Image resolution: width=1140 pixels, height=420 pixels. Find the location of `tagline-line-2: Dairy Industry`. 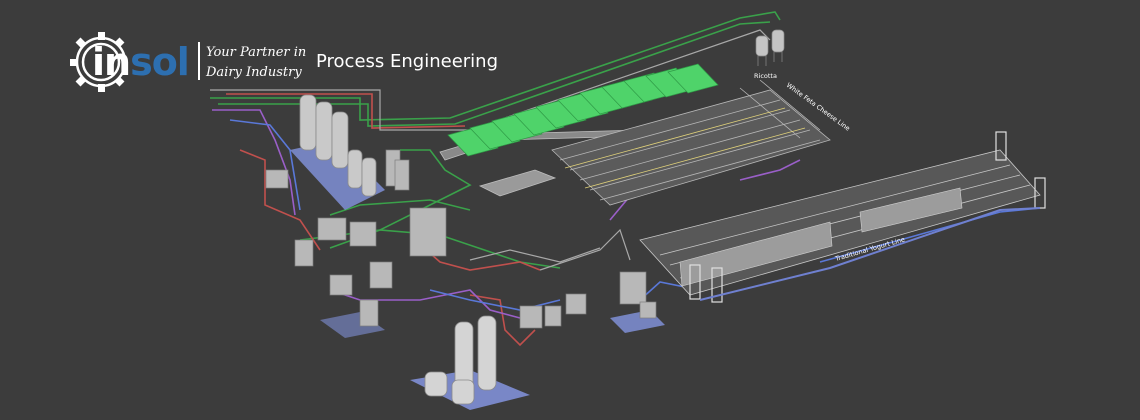

tagline-line-2: Dairy Industry is located at coordinates (254, 72).